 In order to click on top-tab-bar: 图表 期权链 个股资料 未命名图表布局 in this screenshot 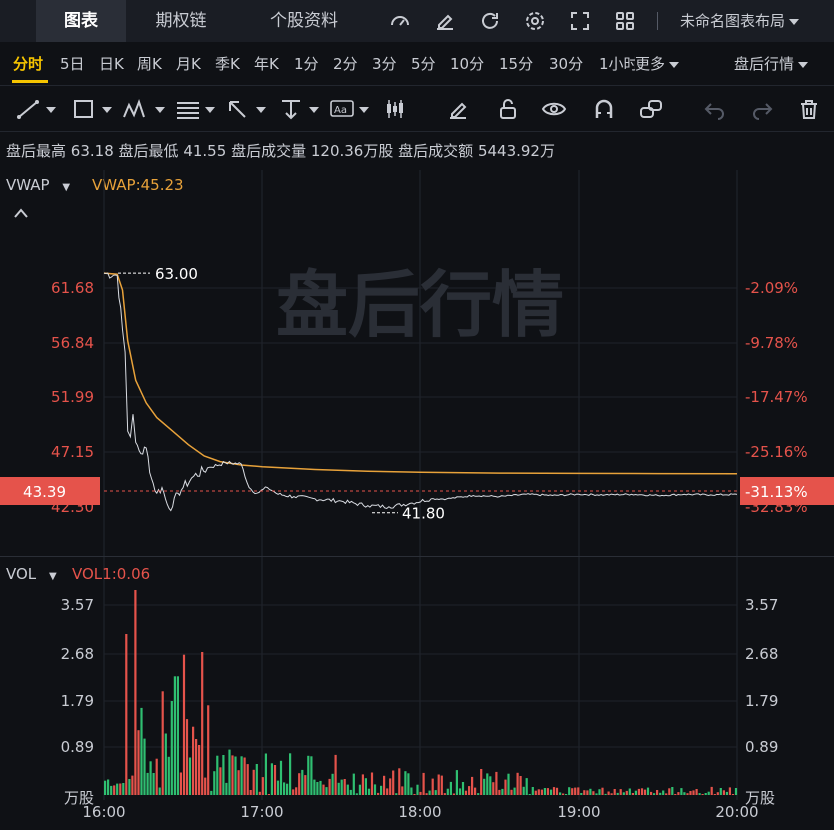, I will do `click(417, 21)`.